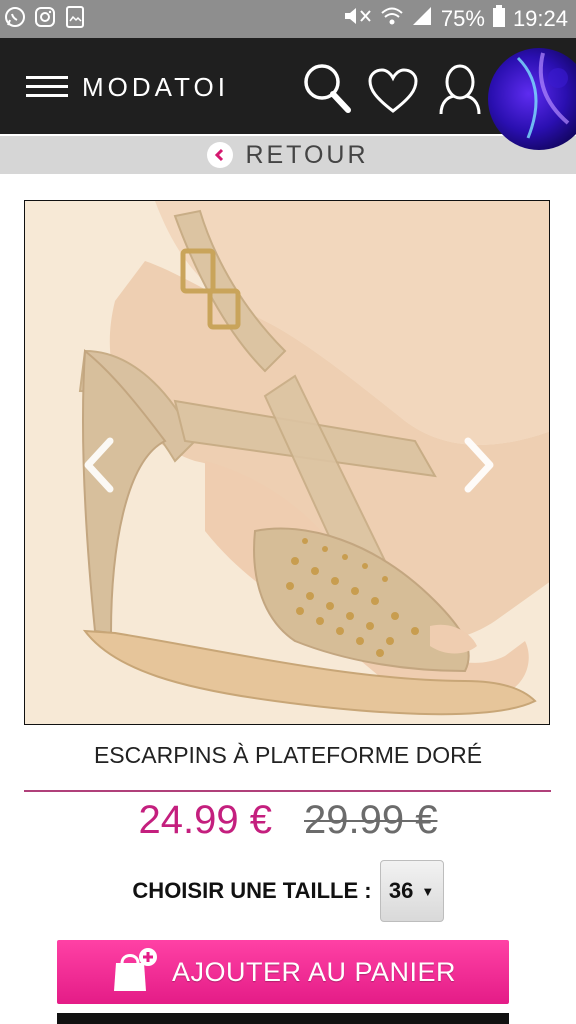 The width and height of the screenshot is (576, 1024). What do you see at coordinates (283, 1018) in the screenshot?
I see `bottom-button-edge` at bounding box center [283, 1018].